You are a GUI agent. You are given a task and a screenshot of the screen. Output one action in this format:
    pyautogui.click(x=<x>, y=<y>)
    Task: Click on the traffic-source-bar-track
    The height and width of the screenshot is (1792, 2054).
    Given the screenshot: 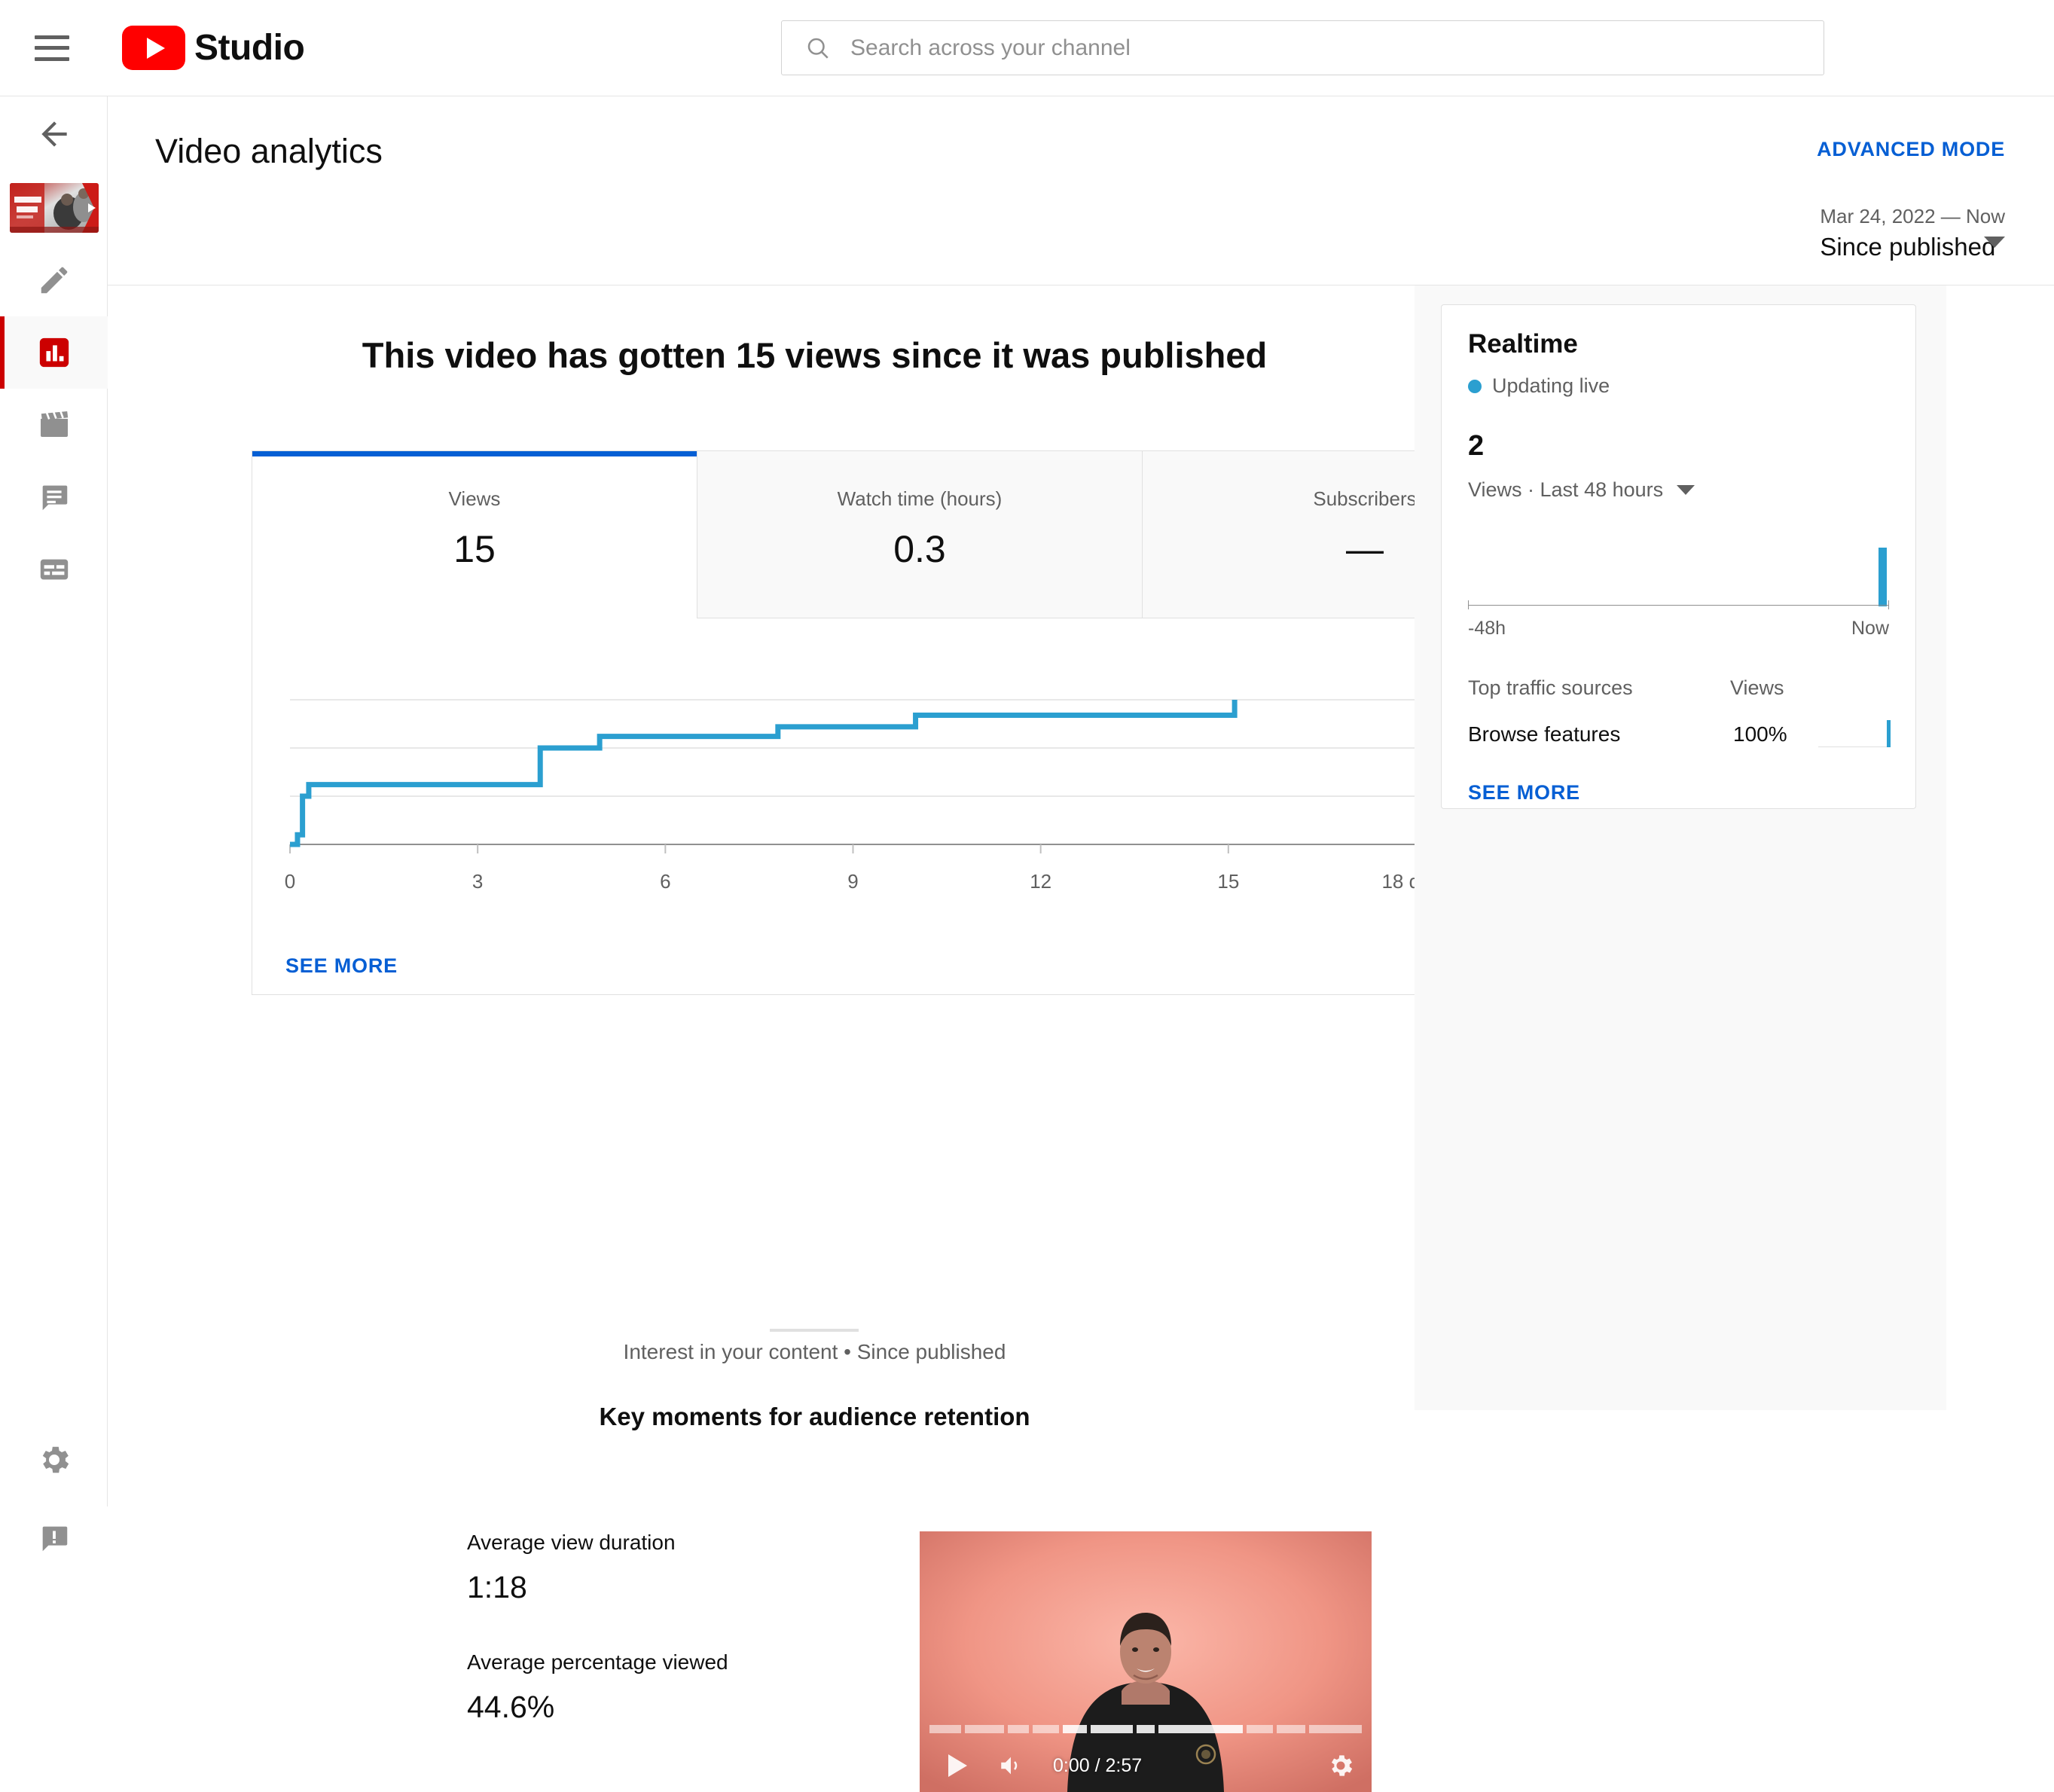 What is the action you would take?
    pyautogui.click(x=1855, y=733)
    